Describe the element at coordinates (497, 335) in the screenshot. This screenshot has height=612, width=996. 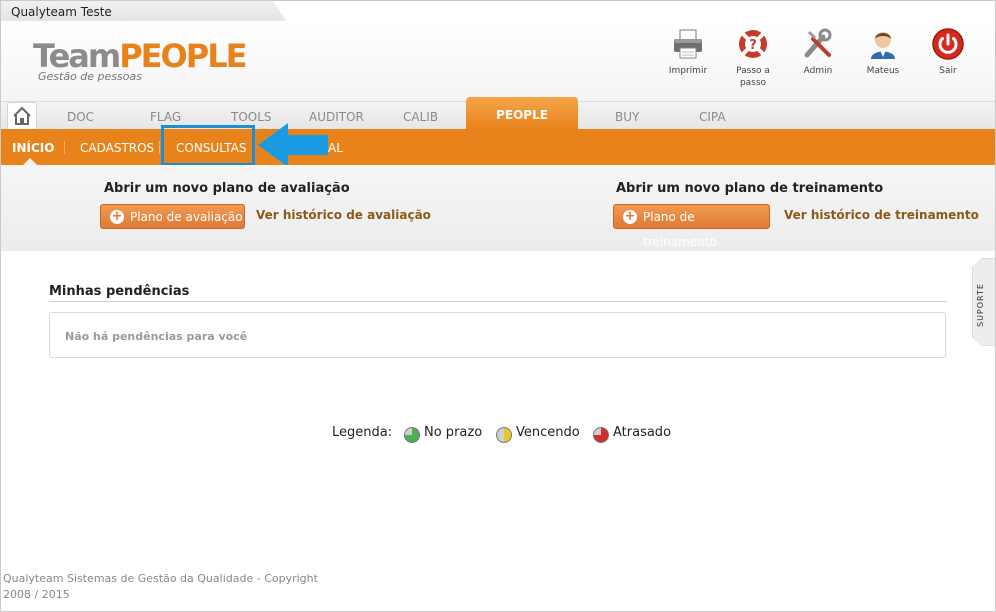
I see `pending-list: Não há pendências para você` at that location.